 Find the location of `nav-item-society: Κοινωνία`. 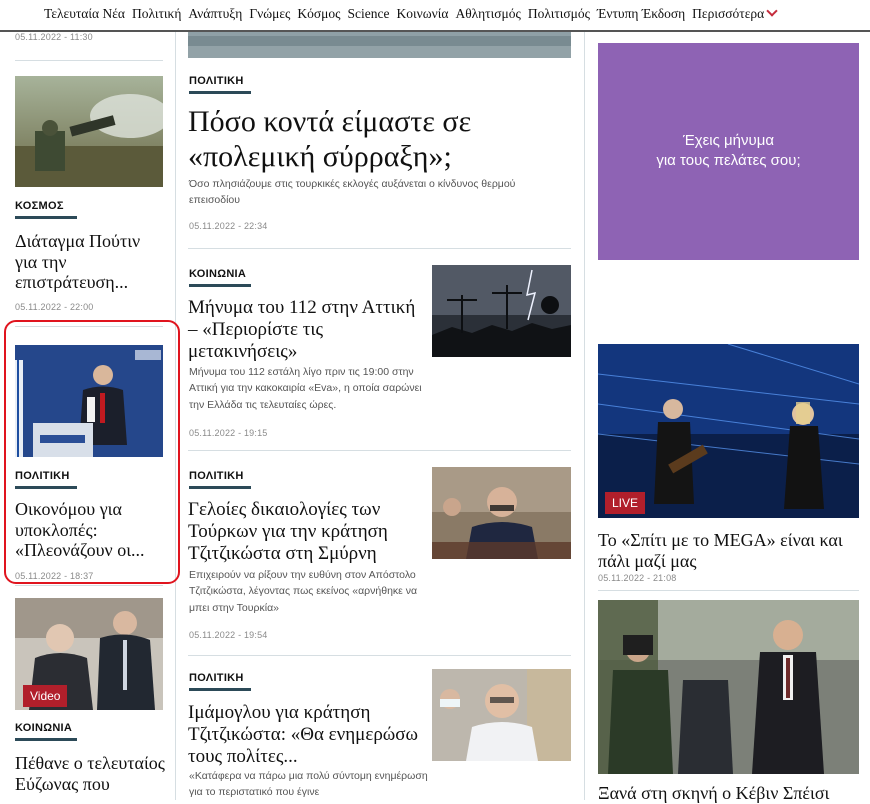

nav-item-society: Κοινωνία is located at coordinates (423, 14).